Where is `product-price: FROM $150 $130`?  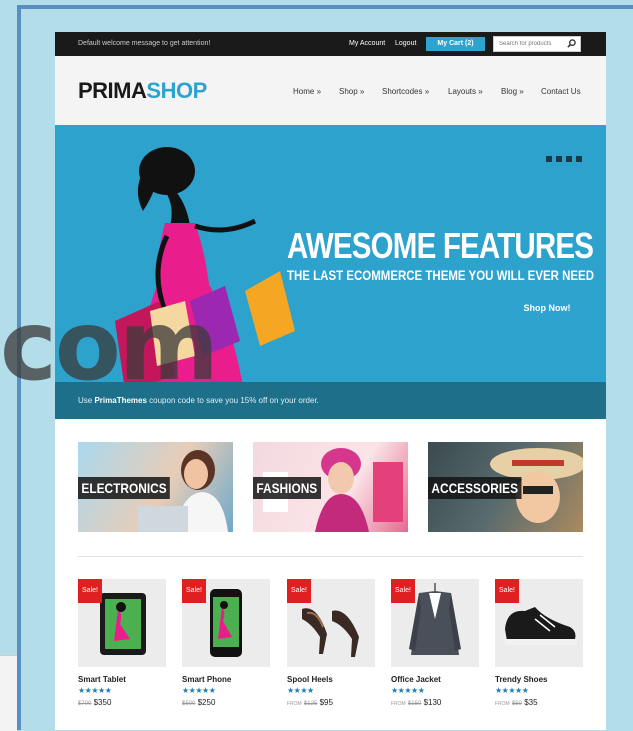 product-price: FROM $150 $130 is located at coordinates (416, 702).